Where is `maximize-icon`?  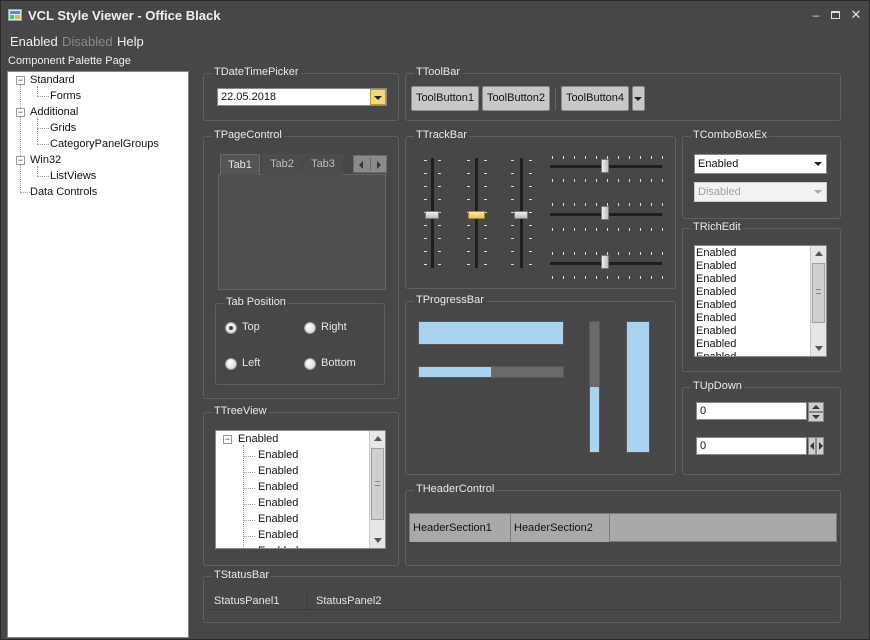
maximize-icon is located at coordinates (836, 15).